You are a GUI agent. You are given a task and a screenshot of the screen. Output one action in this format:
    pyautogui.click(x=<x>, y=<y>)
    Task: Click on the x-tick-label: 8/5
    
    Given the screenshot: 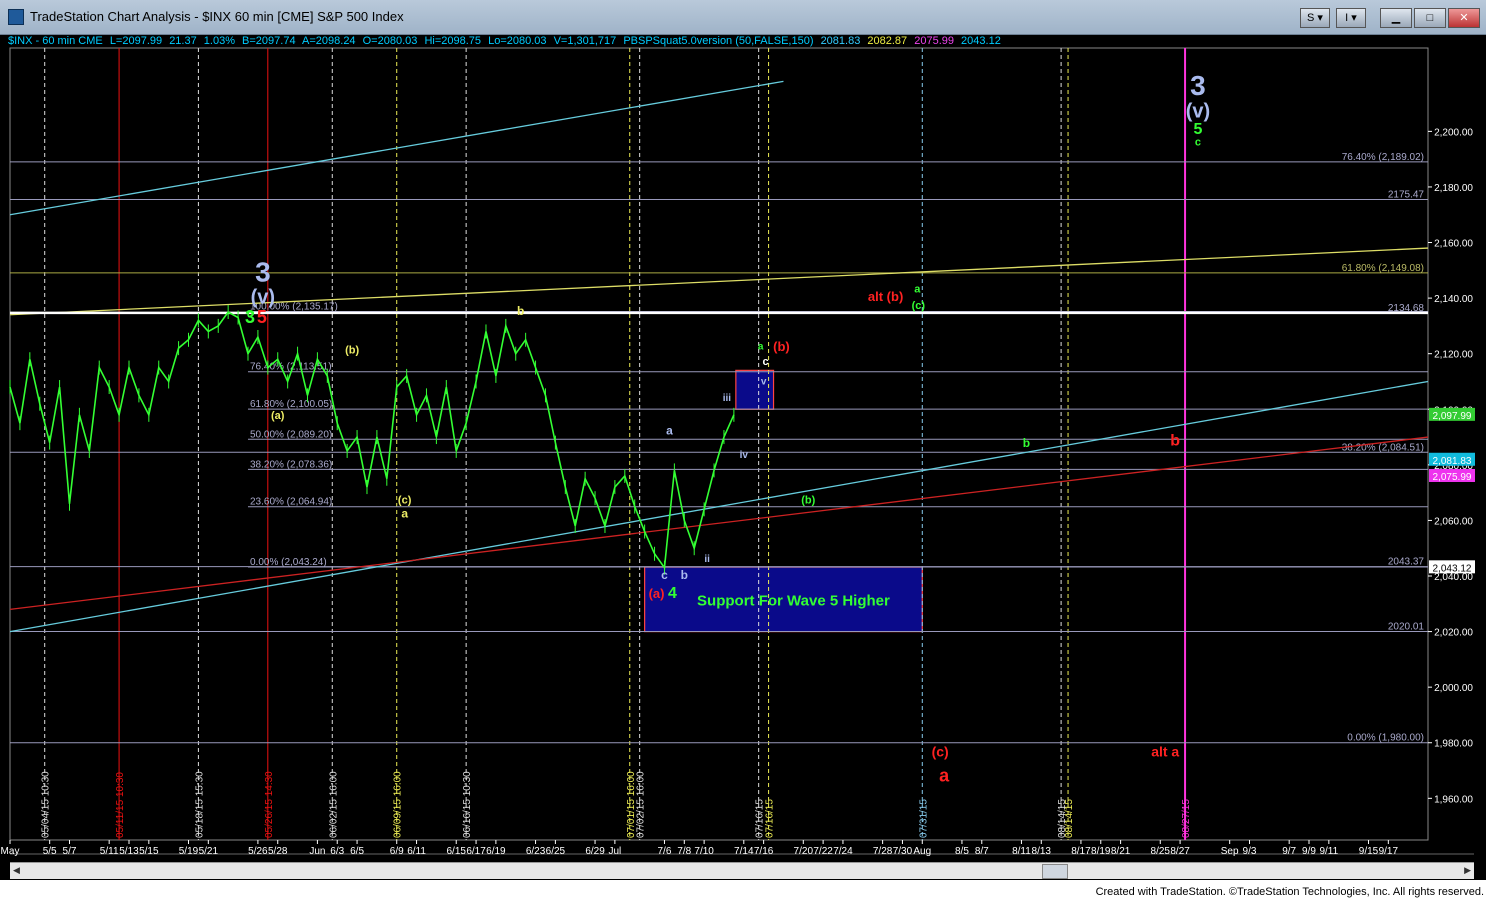 What is the action you would take?
    pyautogui.click(x=962, y=851)
    